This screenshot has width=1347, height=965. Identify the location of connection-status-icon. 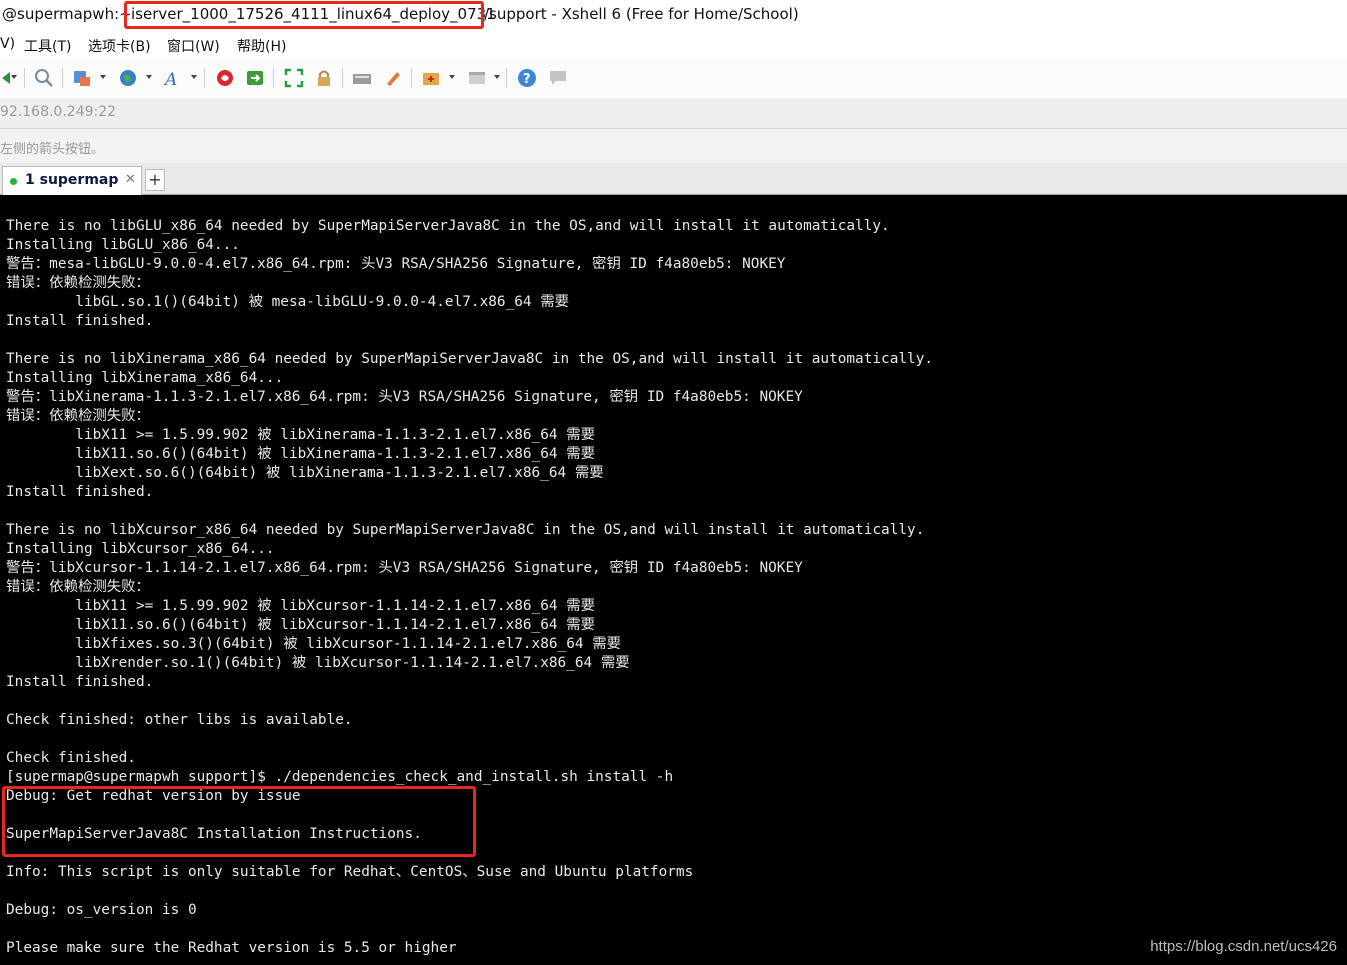
(13, 181).